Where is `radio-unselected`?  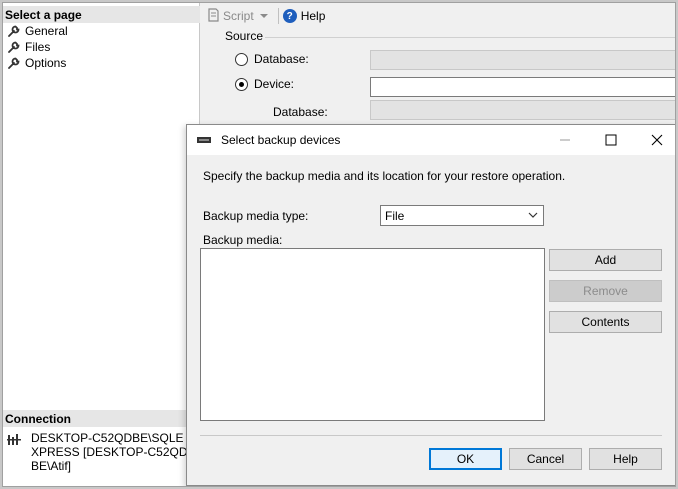 radio-unselected is located at coordinates (241, 59).